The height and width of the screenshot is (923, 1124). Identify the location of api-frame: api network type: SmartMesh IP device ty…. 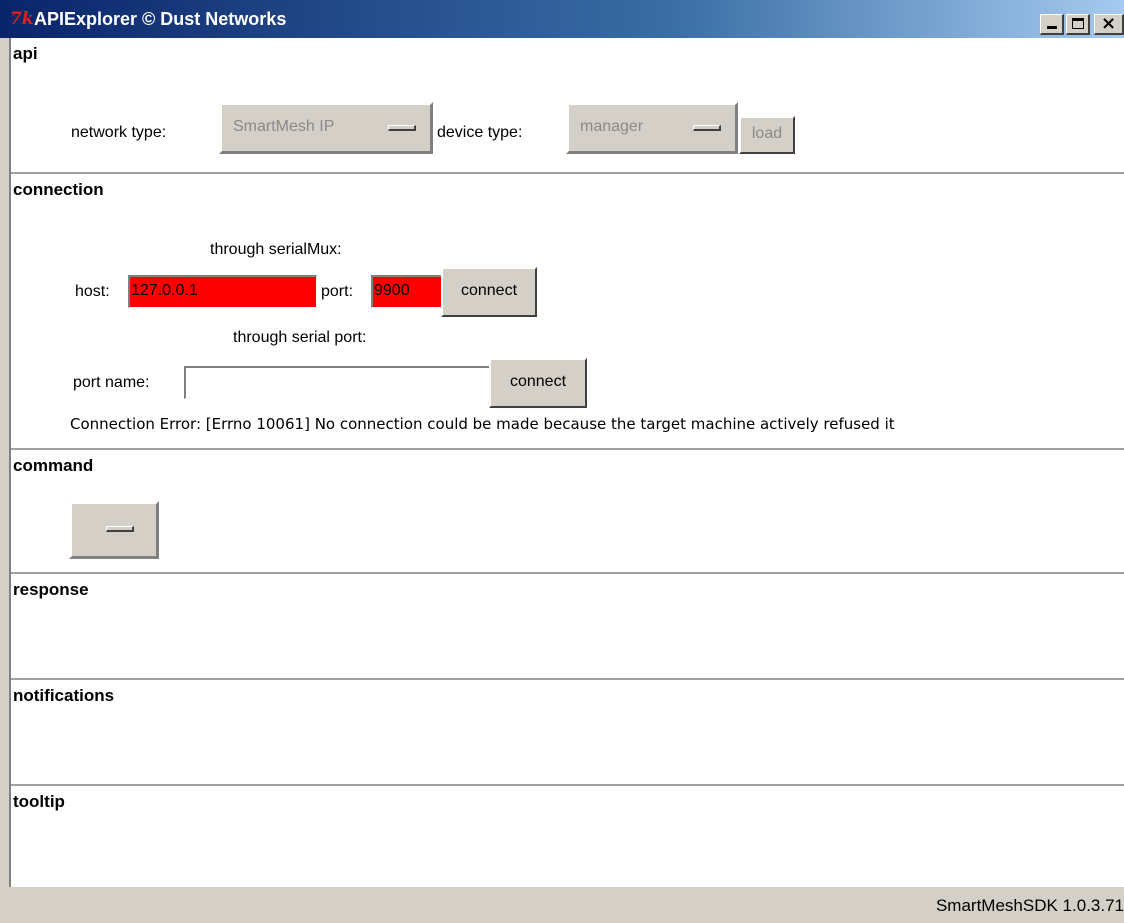
(567, 106).